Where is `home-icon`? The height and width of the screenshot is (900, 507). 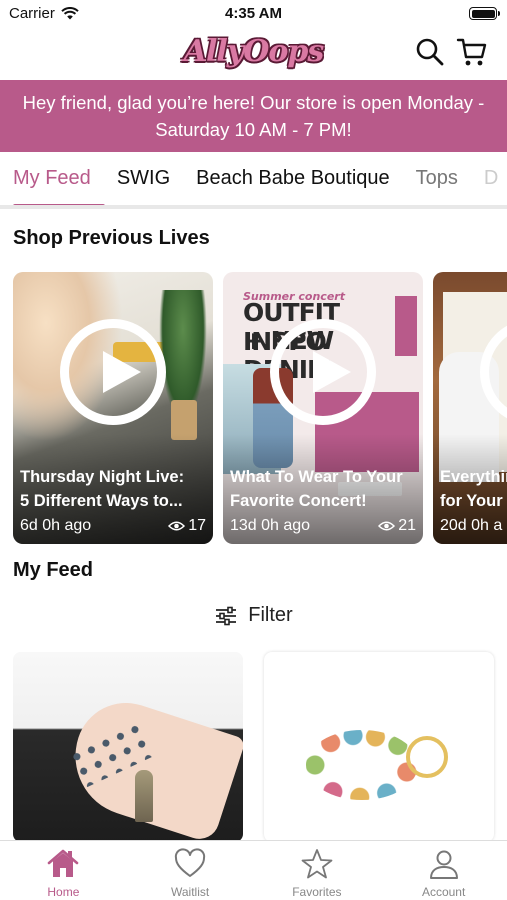 home-icon is located at coordinates (63, 863).